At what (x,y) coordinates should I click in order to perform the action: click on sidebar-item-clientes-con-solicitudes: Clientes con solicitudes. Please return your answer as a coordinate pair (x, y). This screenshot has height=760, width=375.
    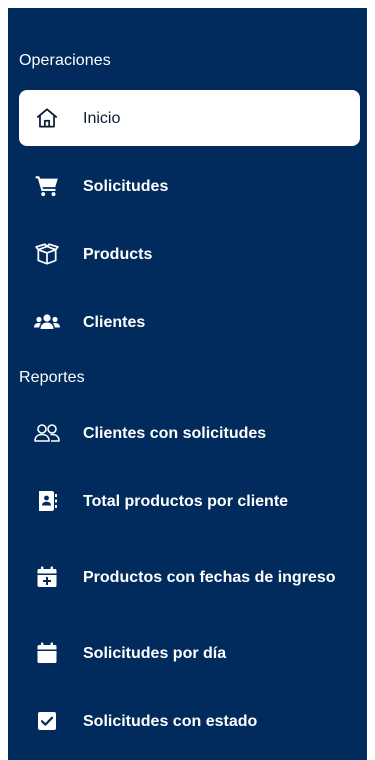
    Looking at the image, I should click on (189, 433).